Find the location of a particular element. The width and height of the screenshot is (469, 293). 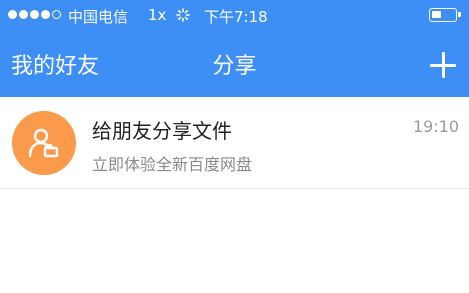

carrier-name: 中国电信 is located at coordinates (98, 17).